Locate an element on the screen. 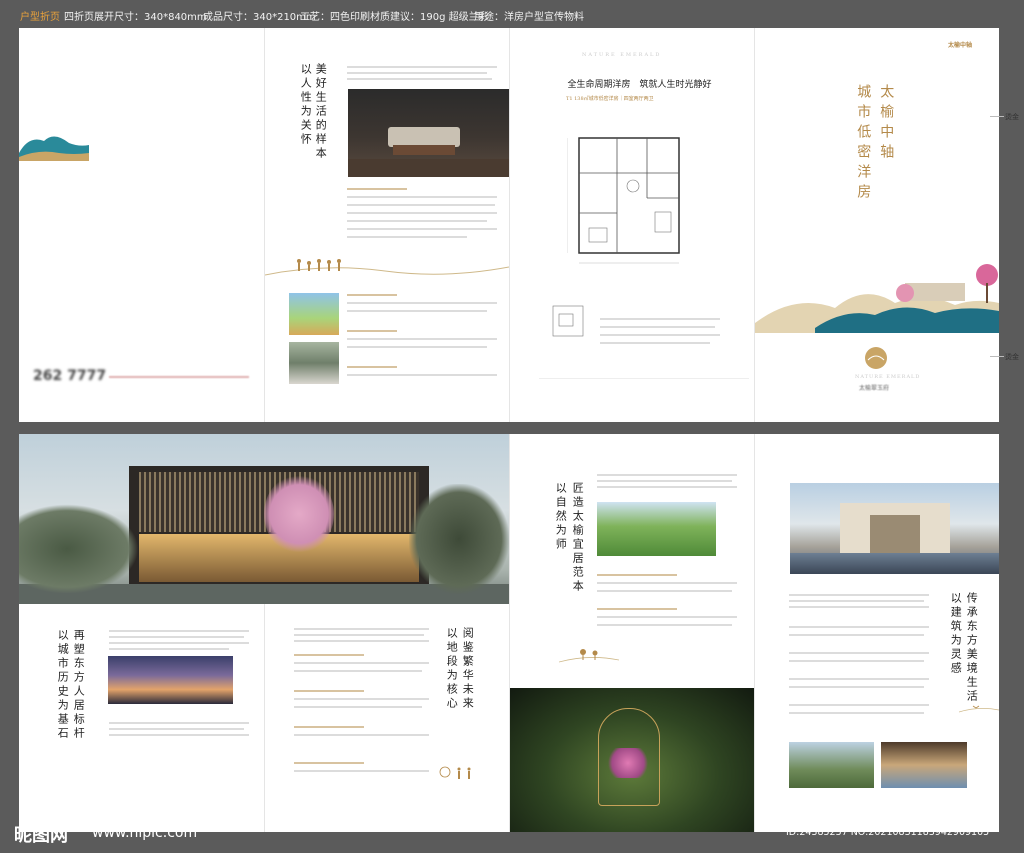 The image size is (1024, 853). playground-photo is located at coordinates (314, 314).